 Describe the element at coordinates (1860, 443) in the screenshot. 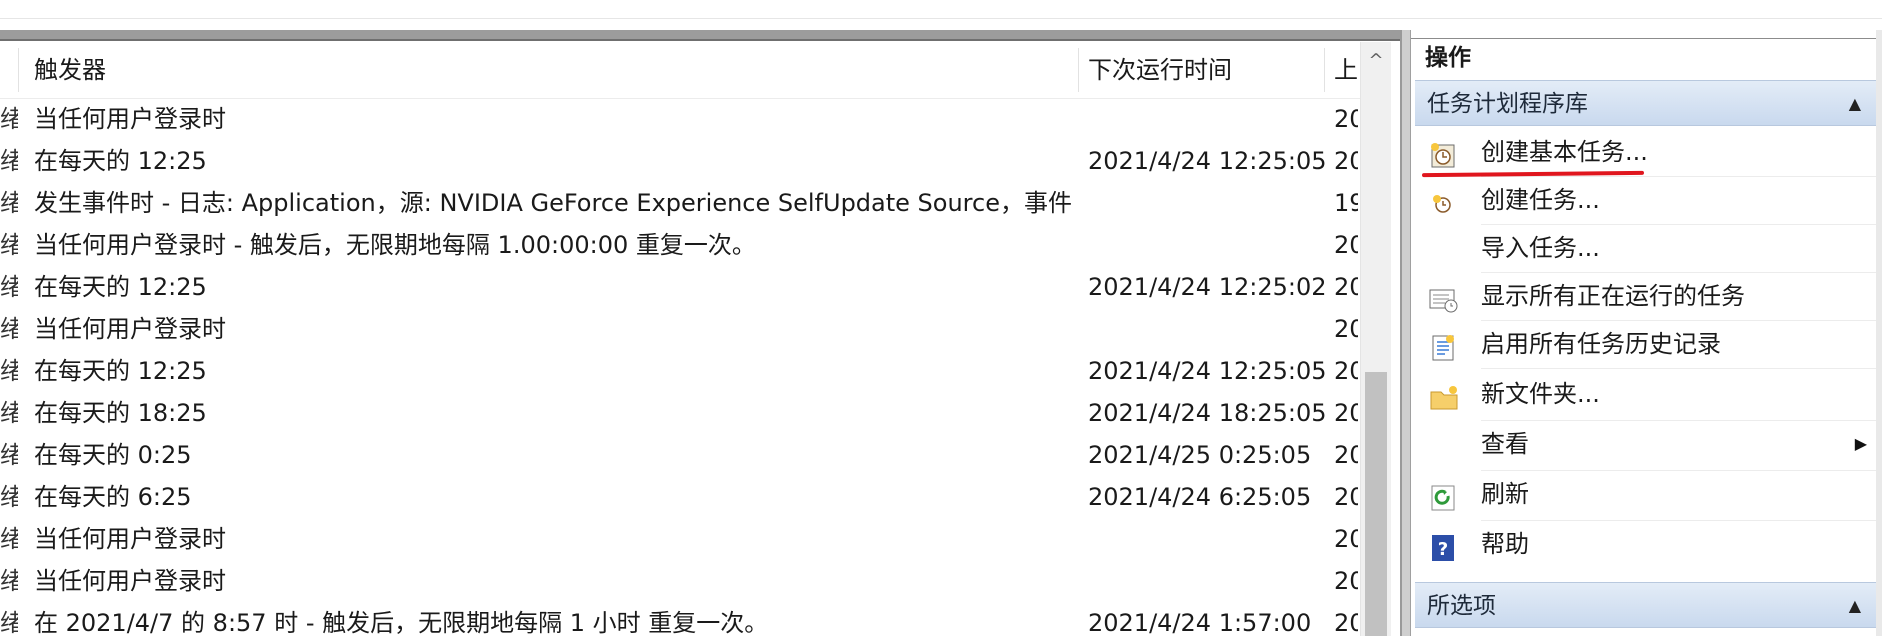

I see `submenu-arrow-icon: ▶` at that location.